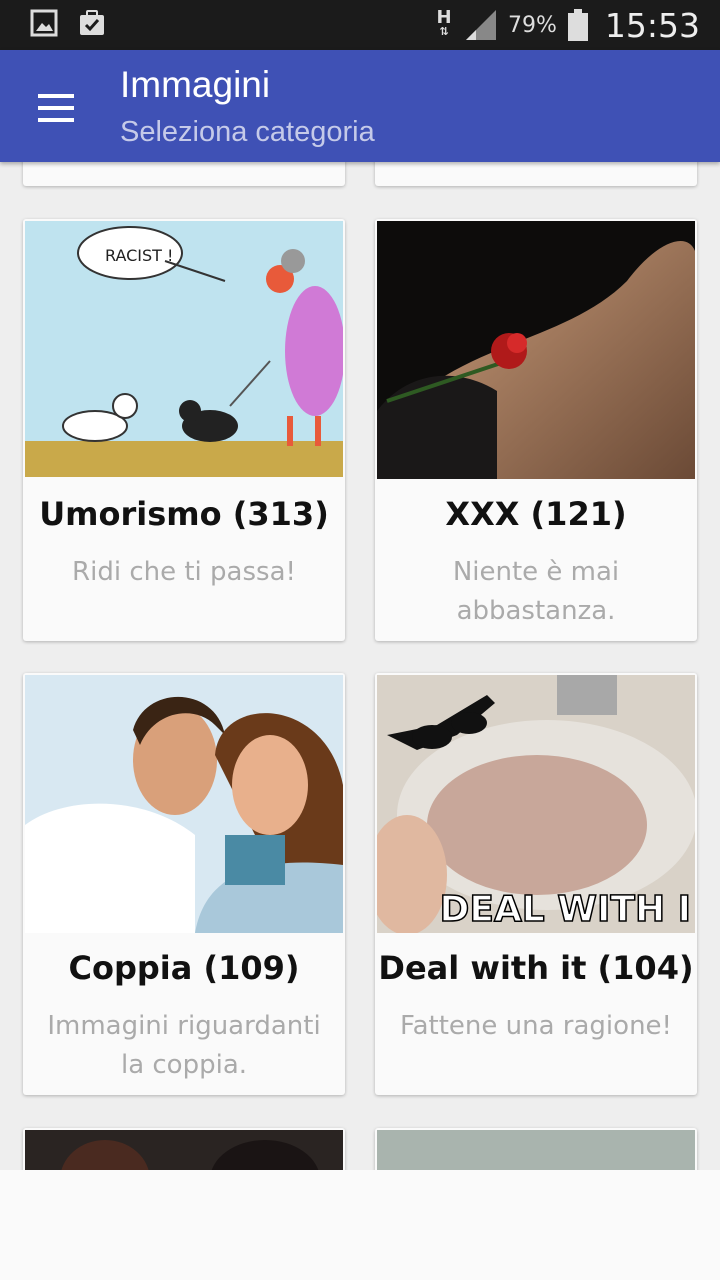  Describe the element at coordinates (184, 1045) in the screenshot. I see `category-description: Immagini riguardanti la coppia.` at that location.